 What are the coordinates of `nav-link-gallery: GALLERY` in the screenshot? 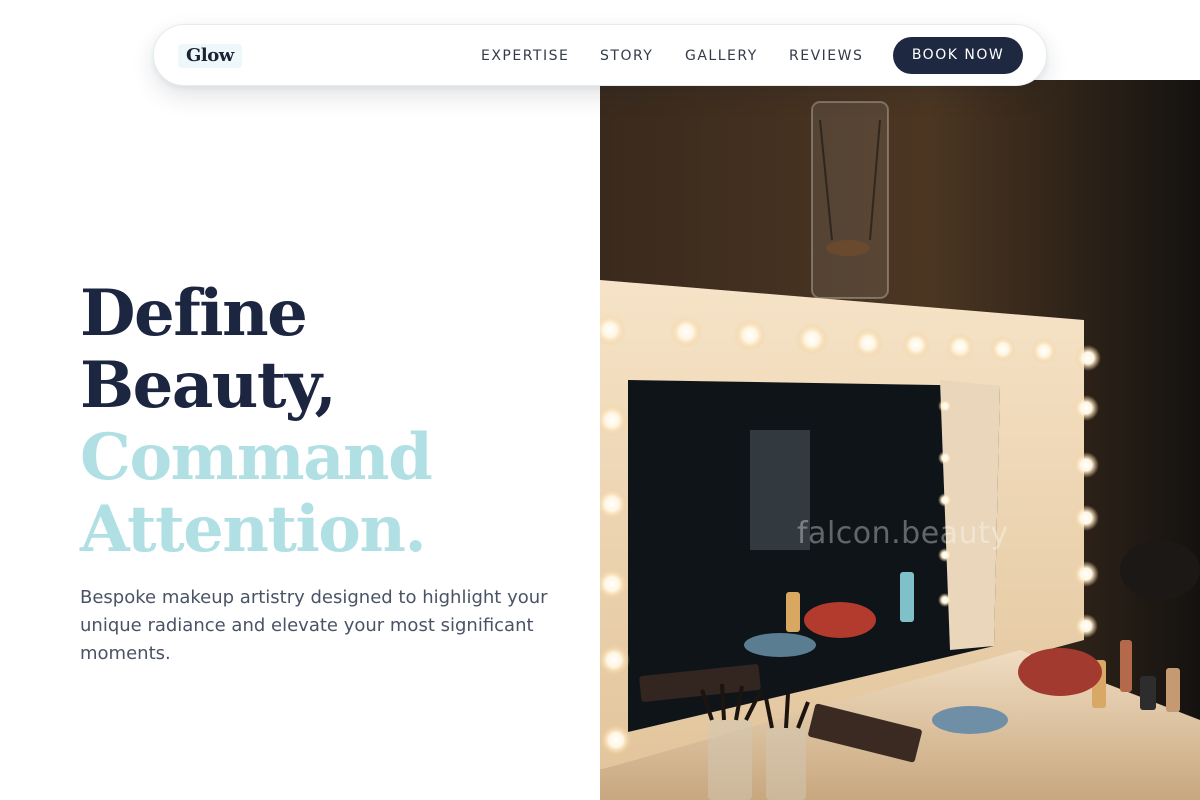 It's located at (721, 56).